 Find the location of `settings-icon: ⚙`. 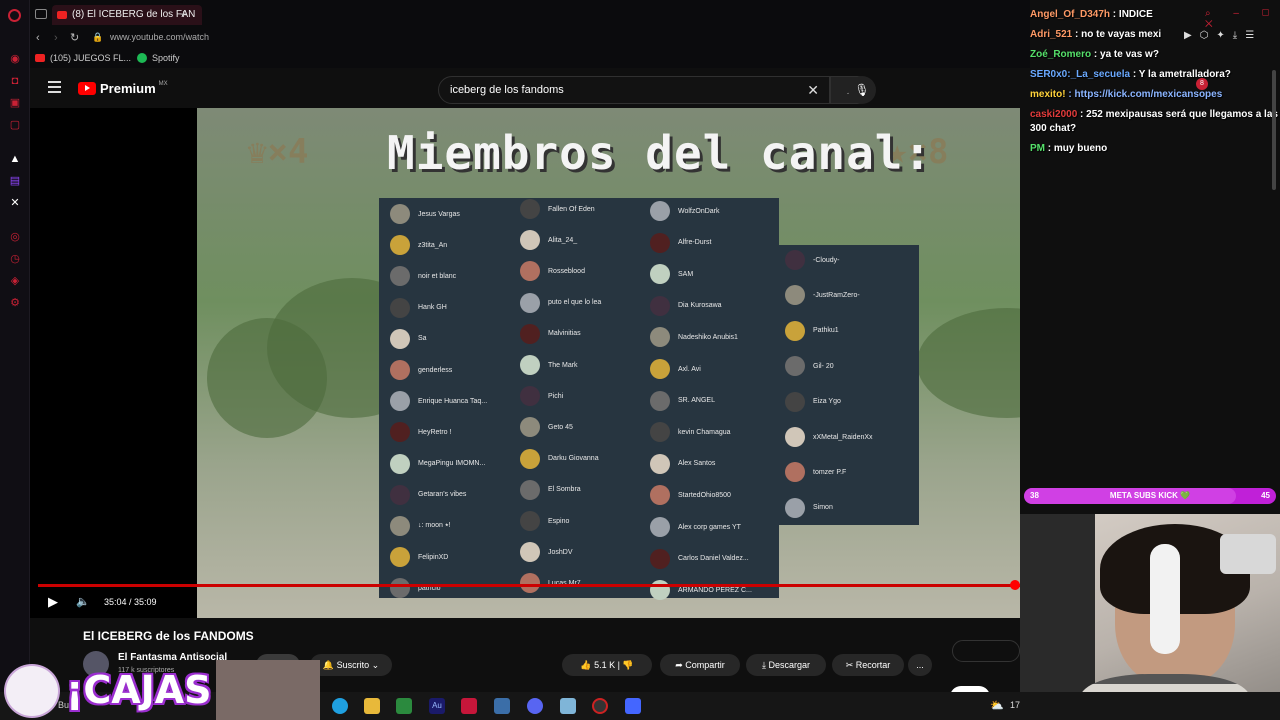

settings-icon: ⚙ is located at coordinates (15, 303).